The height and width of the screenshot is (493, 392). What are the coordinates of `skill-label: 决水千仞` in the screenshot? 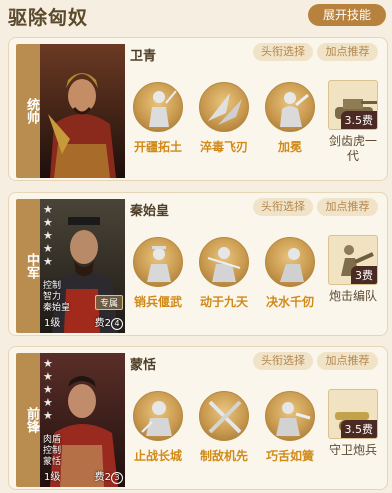 It's located at (289, 302).